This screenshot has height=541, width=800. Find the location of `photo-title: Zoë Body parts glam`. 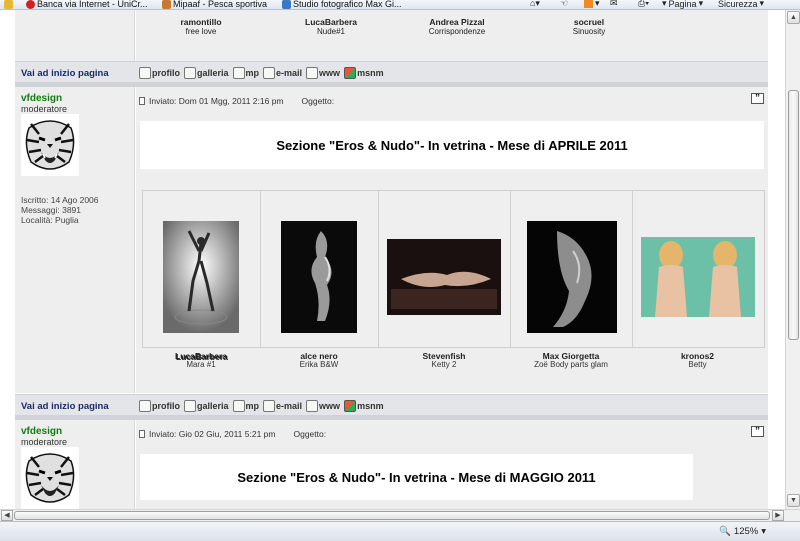

photo-title: Zoë Body parts glam is located at coordinates (571, 364).